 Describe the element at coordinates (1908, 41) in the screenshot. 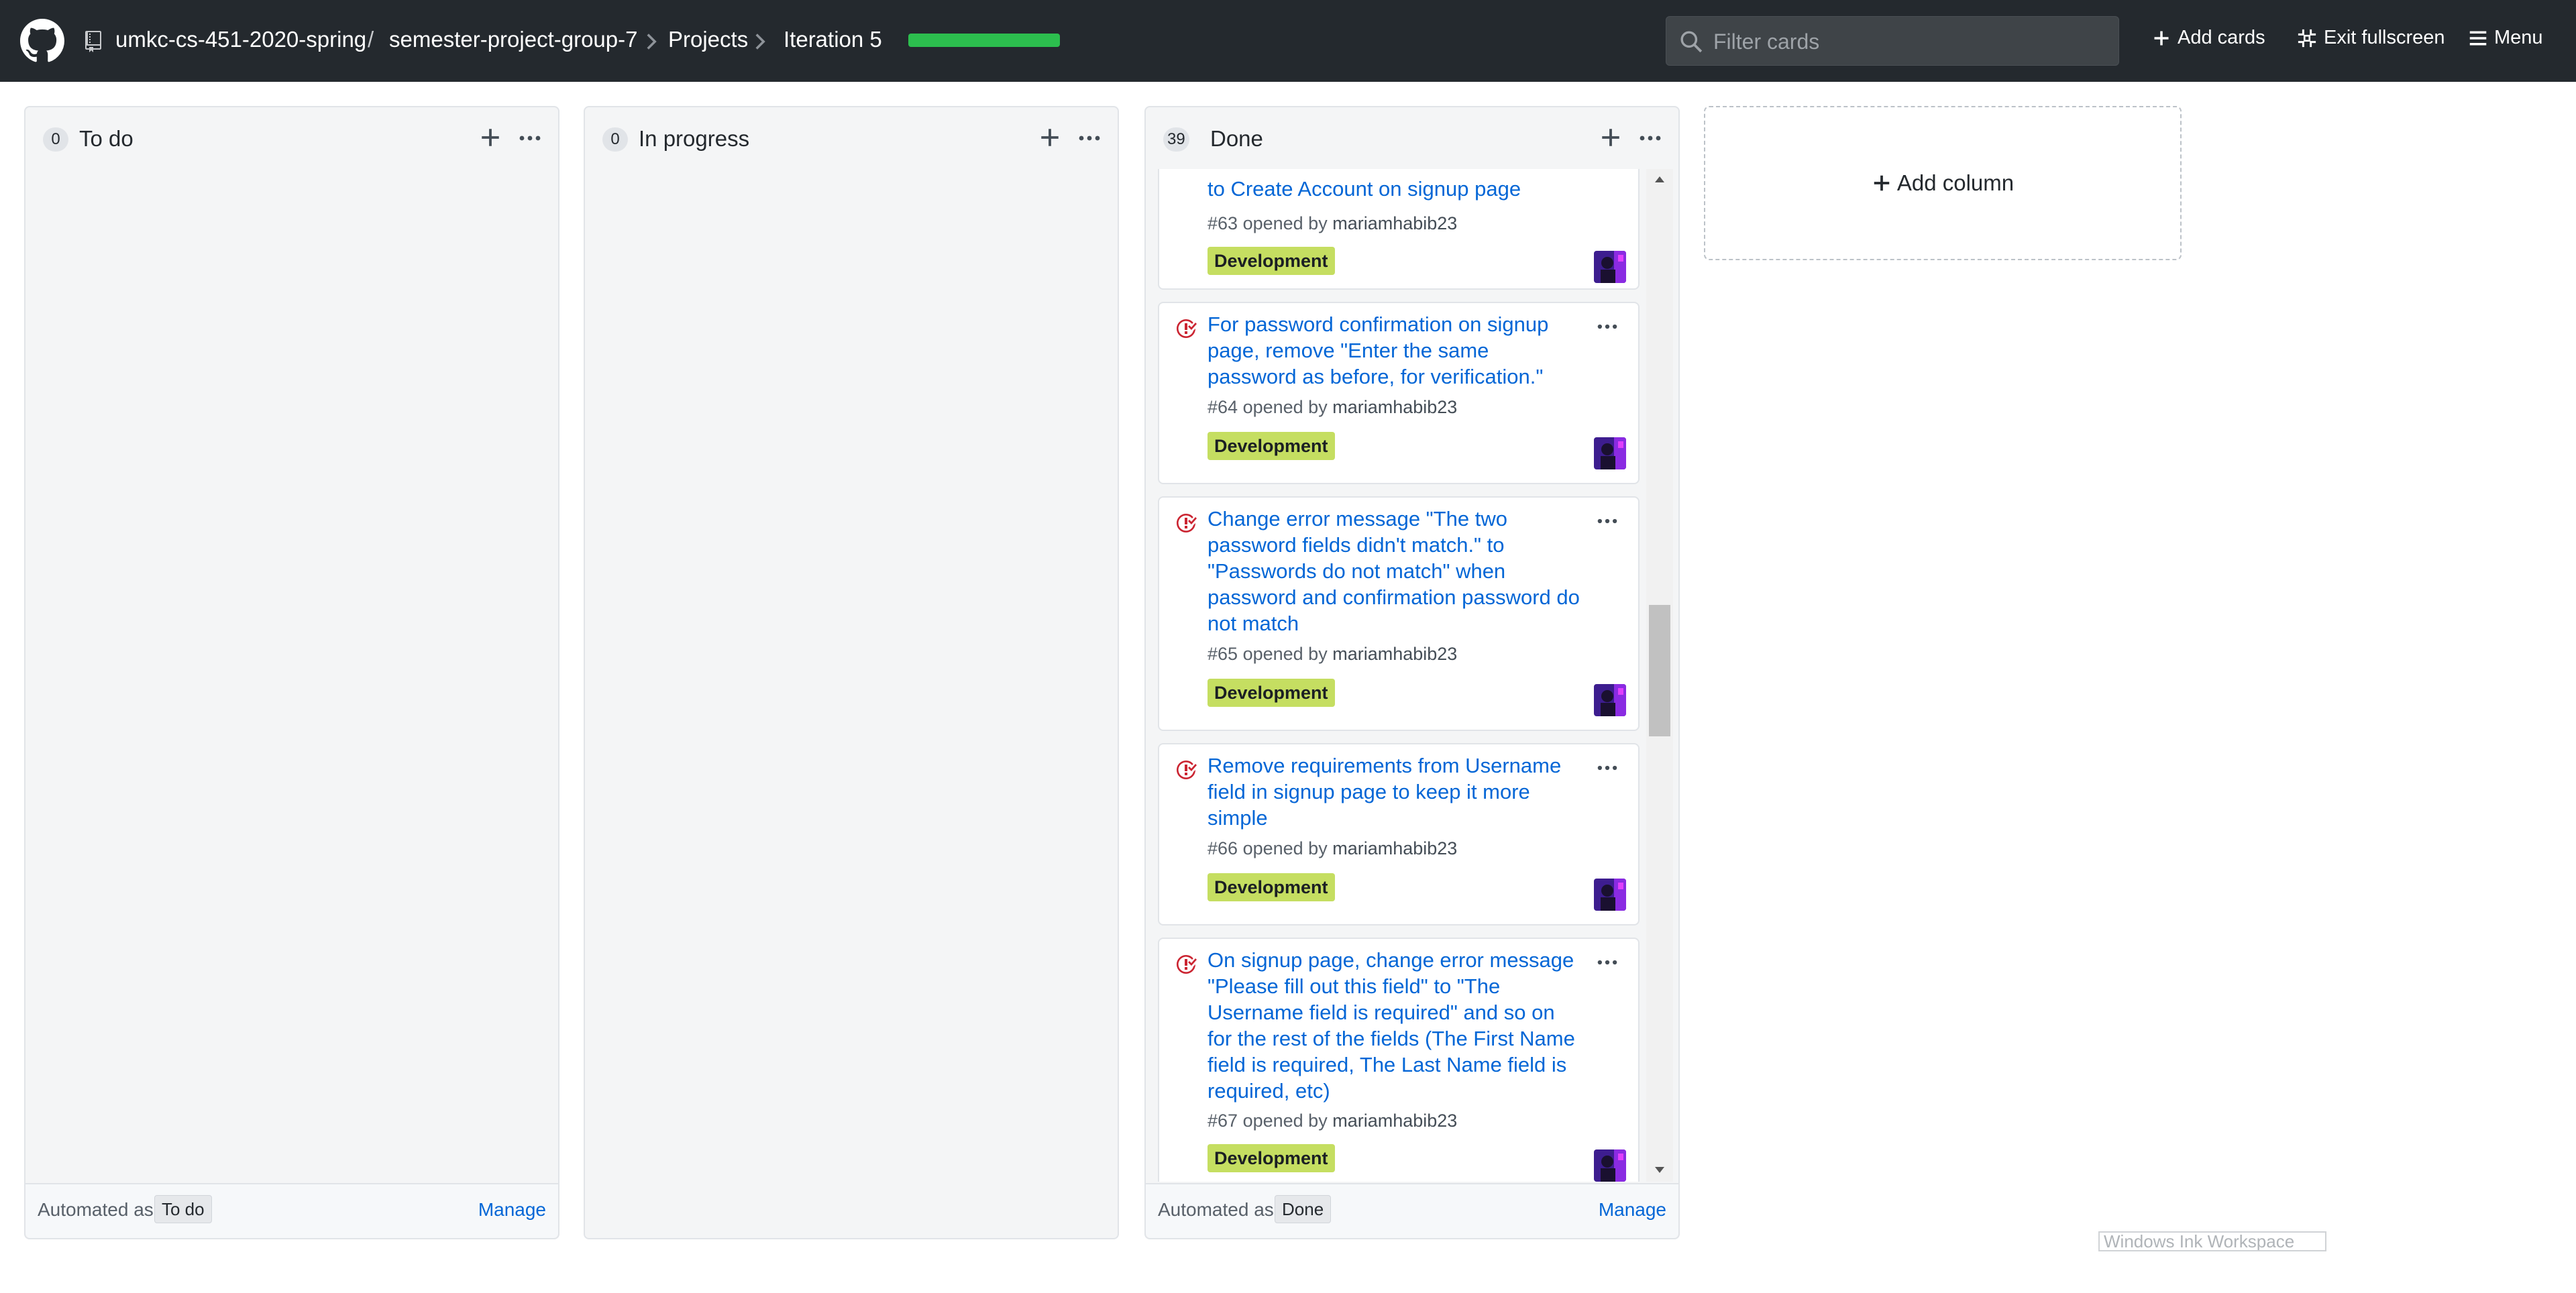

I see `filter-cards-input` at that location.